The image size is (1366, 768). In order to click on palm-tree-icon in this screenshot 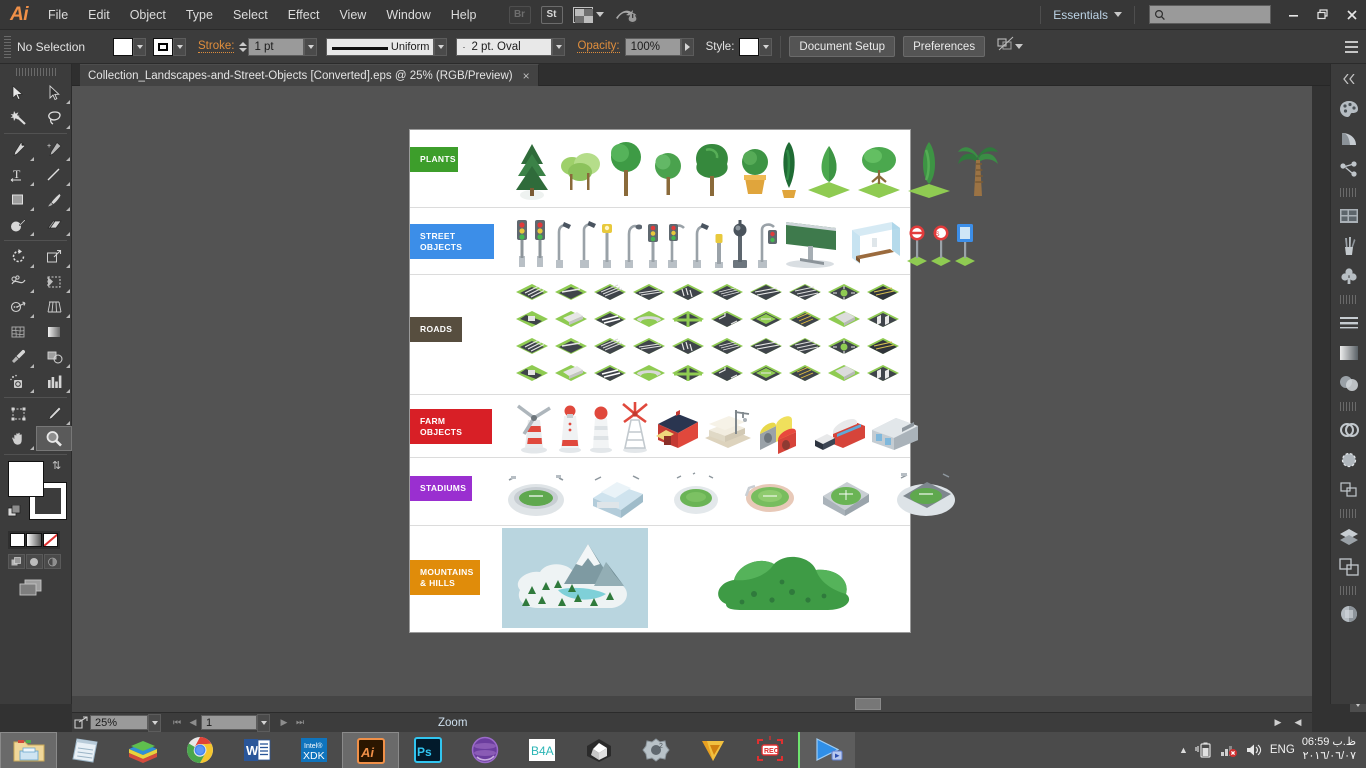, I will do `click(978, 170)`.